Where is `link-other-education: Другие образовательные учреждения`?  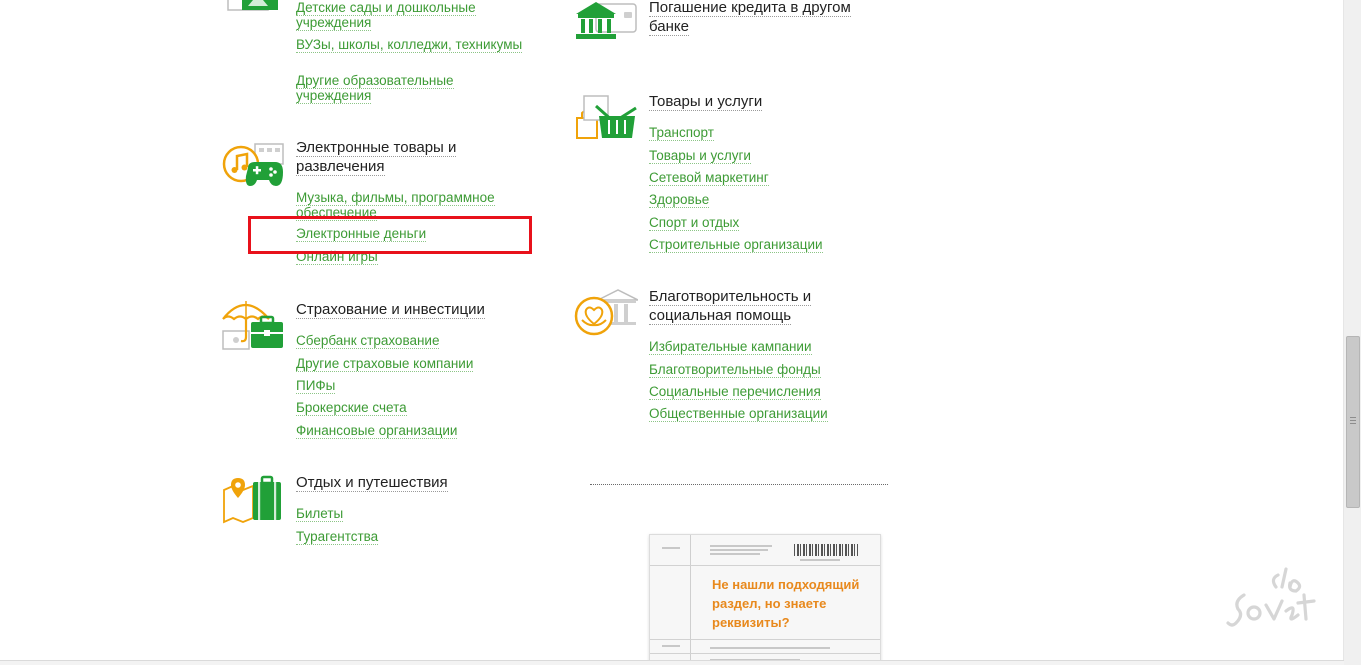 link-other-education: Другие образовательные учреждения is located at coordinates (411, 88).